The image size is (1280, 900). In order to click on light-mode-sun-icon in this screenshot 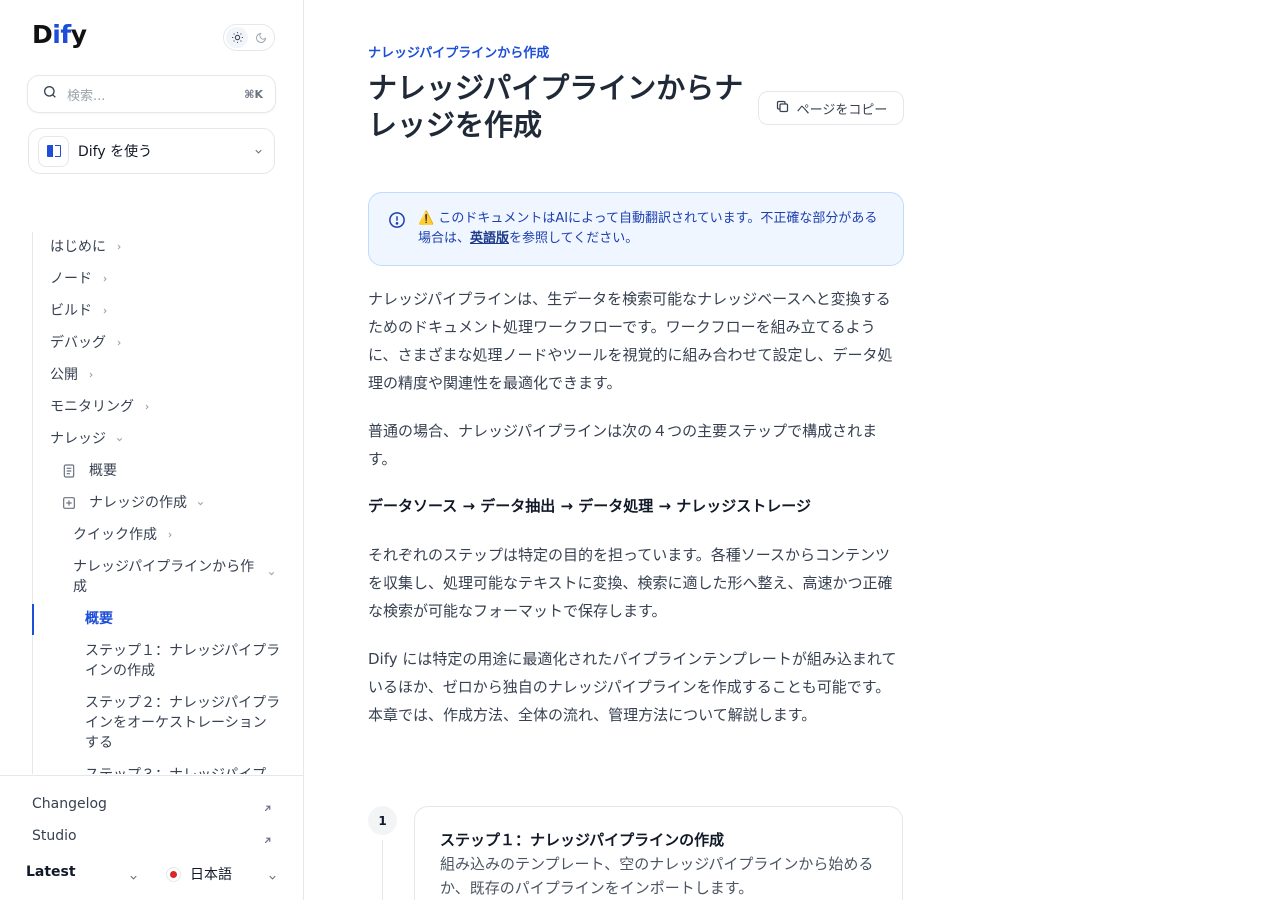, I will do `click(237, 37)`.